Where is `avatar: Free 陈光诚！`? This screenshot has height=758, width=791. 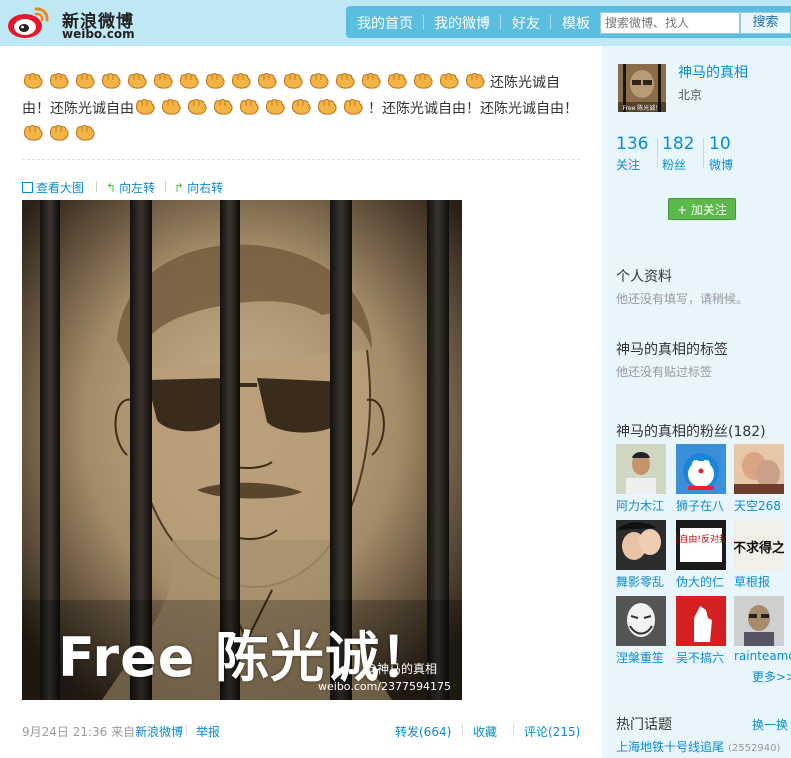
avatar: Free 陈光诚！ is located at coordinates (642, 88).